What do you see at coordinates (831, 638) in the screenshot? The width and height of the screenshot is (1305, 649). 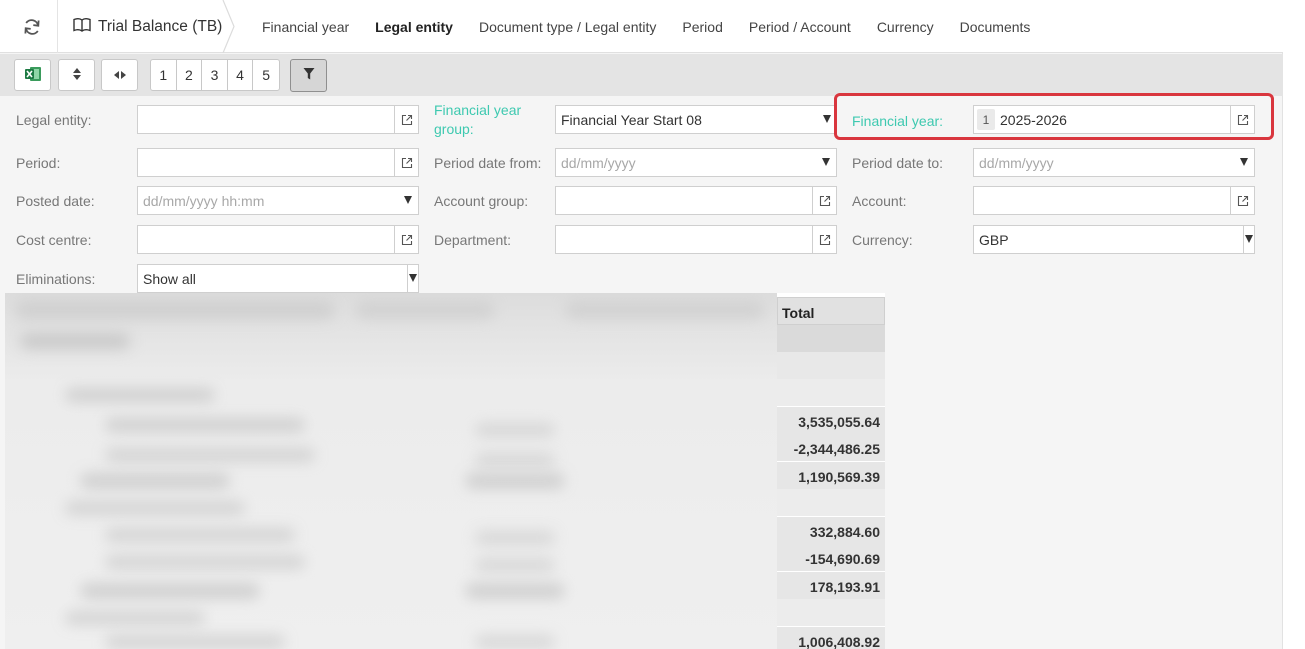 I see `table-cell: 1,006,408.92` at bounding box center [831, 638].